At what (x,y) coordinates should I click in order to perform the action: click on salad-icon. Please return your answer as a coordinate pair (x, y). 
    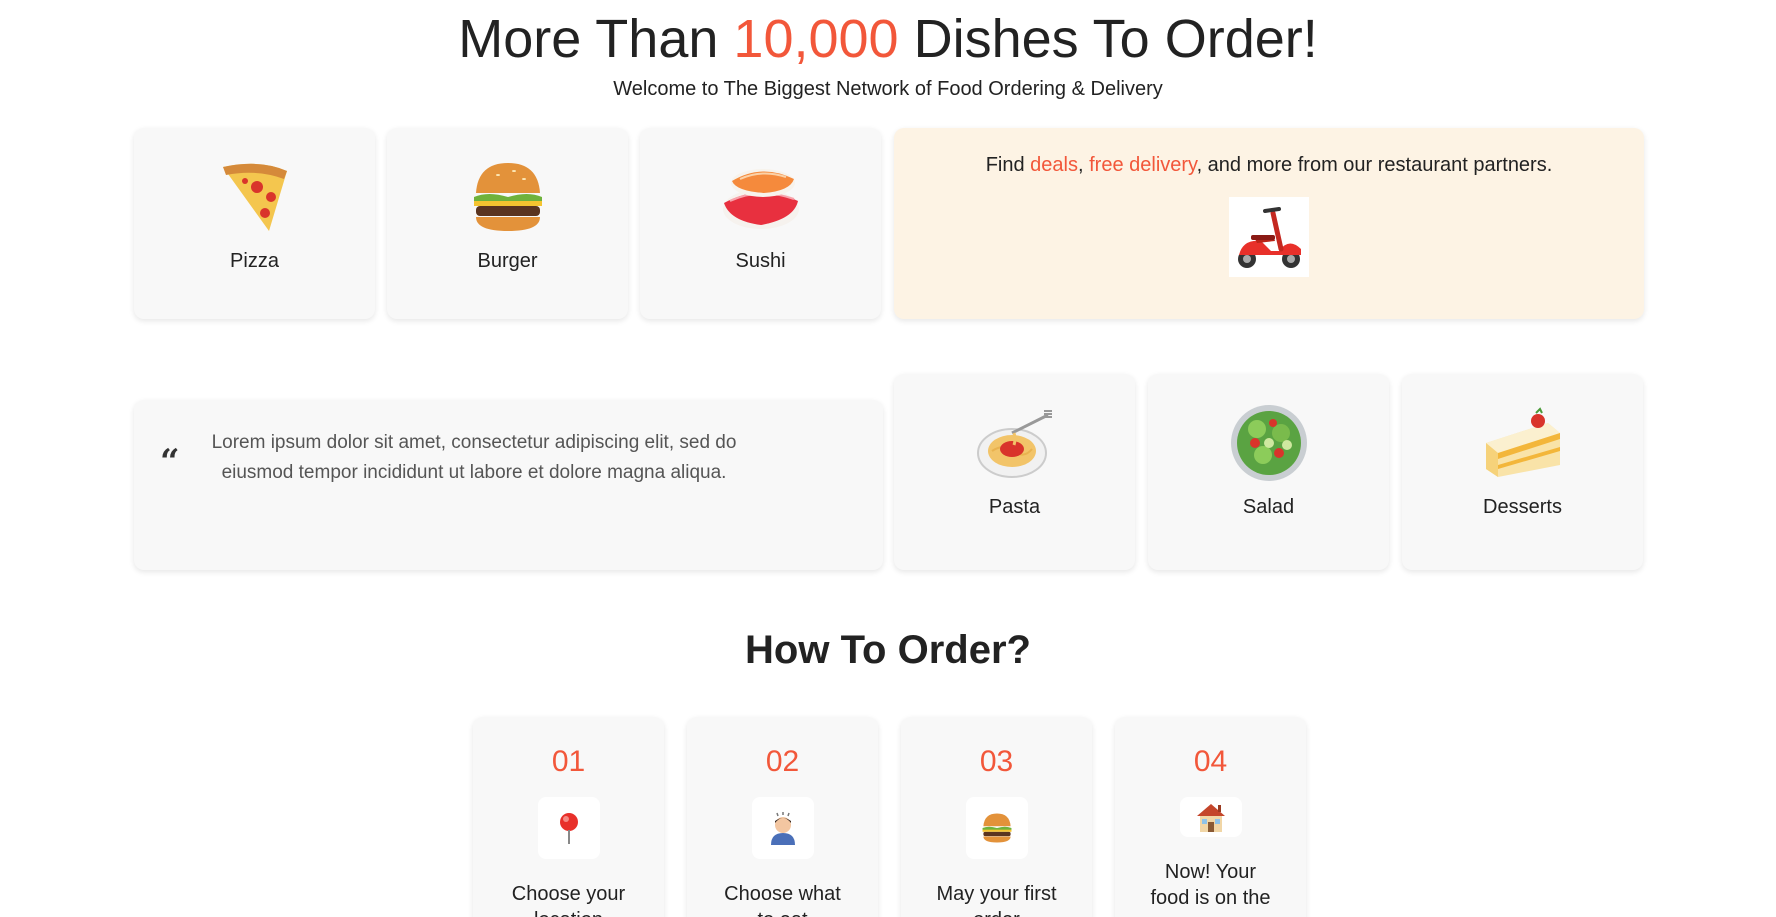
    Looking at the image, I should click on (1269, 443).